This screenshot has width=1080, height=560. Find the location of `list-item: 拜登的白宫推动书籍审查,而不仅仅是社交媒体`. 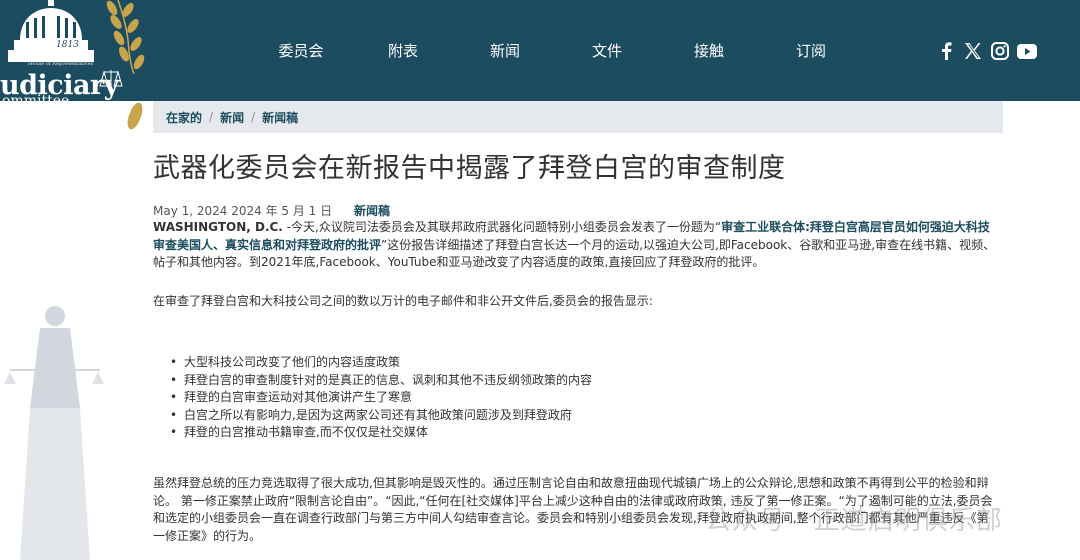

list-item: 拜登的白宫推动书籍审查,而不仅仅是社交媒体 is located at coordinates (570, 433).